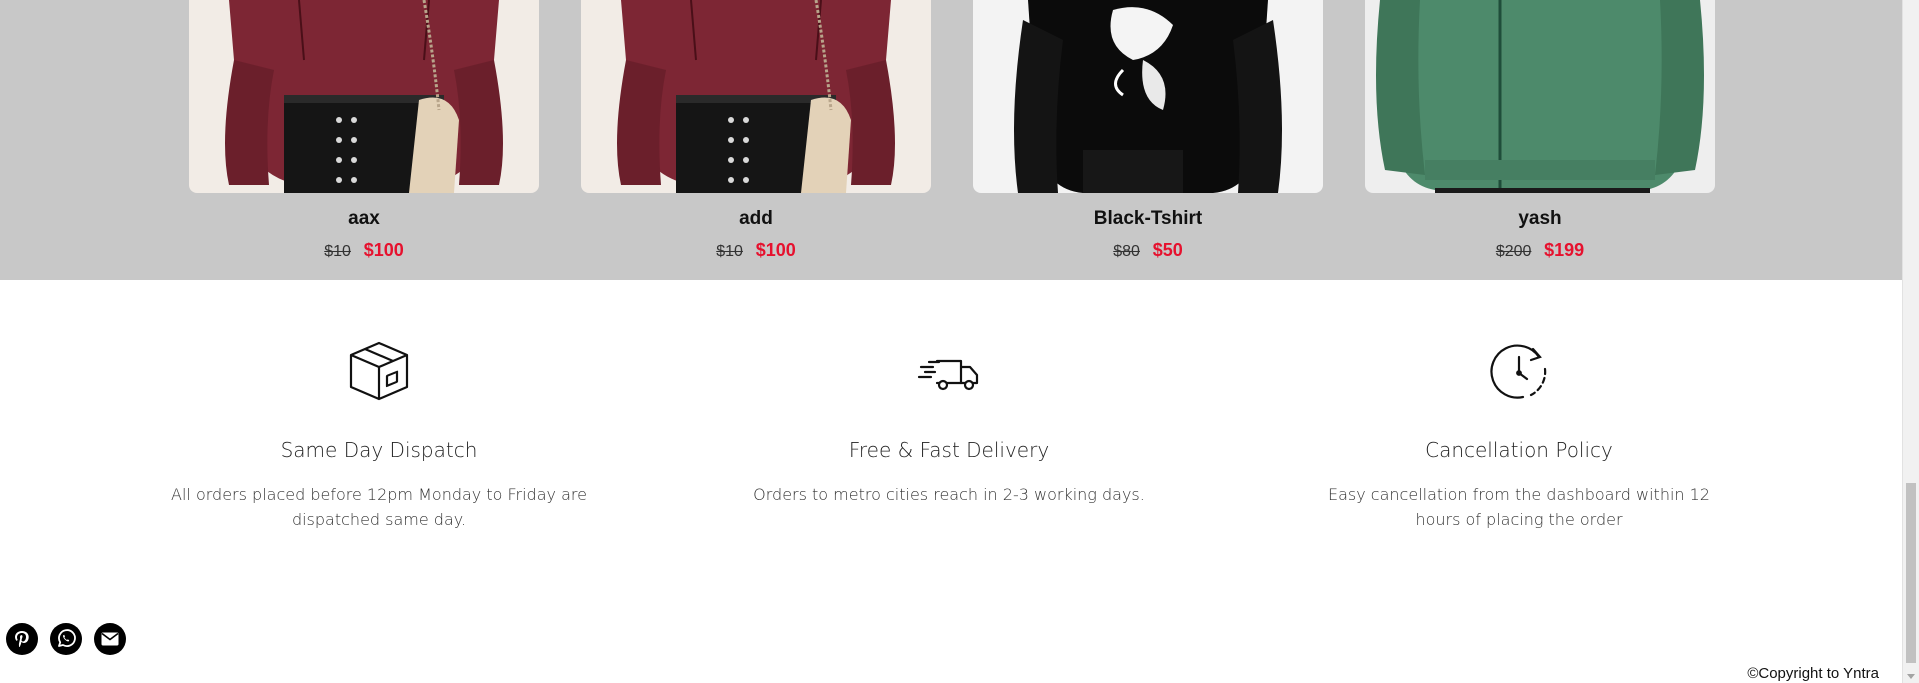  I want to click on product-card: Black-Tshirt $80 $50, so click(1148, 130).